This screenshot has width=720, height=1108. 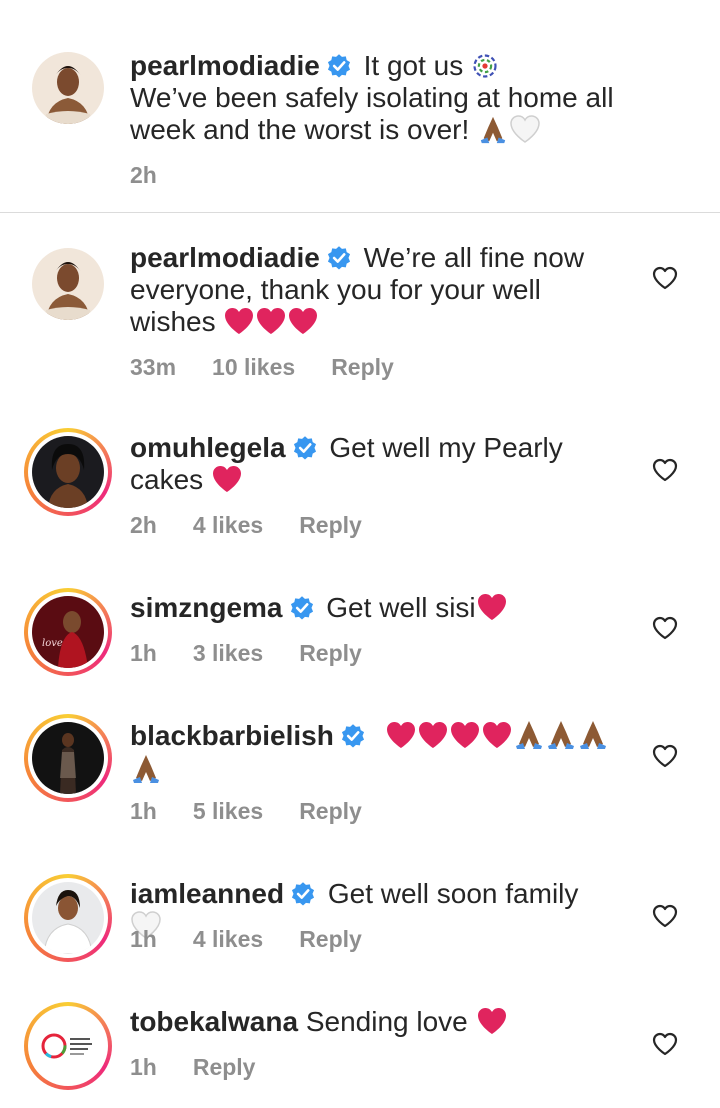 What do you see at coordinates (370, 752) in the screenshot?
I see `comment-text: blackbarbielish` at bounding box center [370, 752].